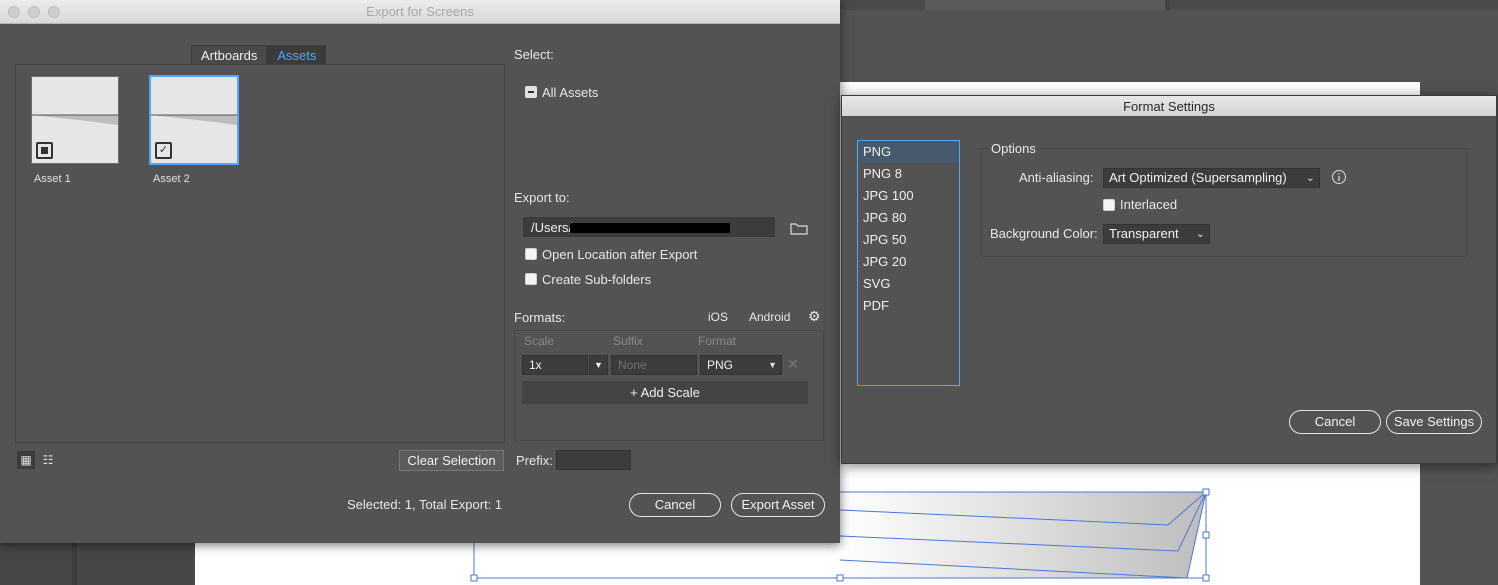 This screenshot has width=1498, height=585. What do you see at coordinates (597, 279) in the screenshot?
I see `create-subfolders-label: Create Sub-folders` at bounding box center [597, 279].